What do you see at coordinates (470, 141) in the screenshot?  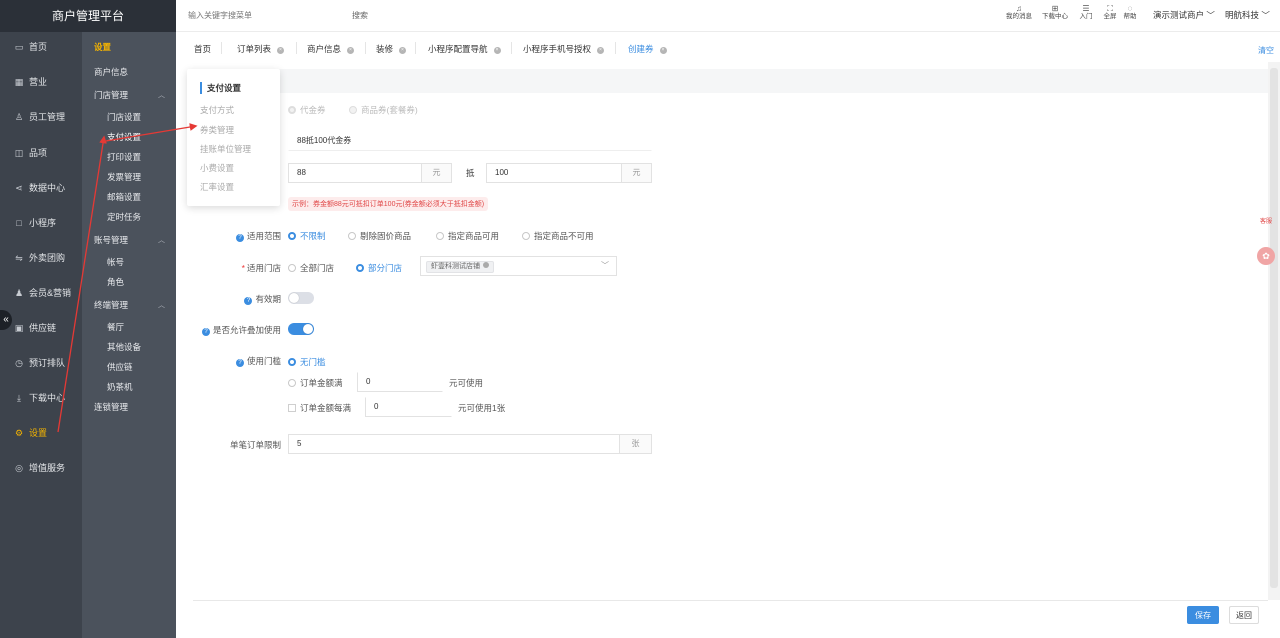 I see `coupon-name-input: 88抵100代金券` at bounding box center [470, 141].